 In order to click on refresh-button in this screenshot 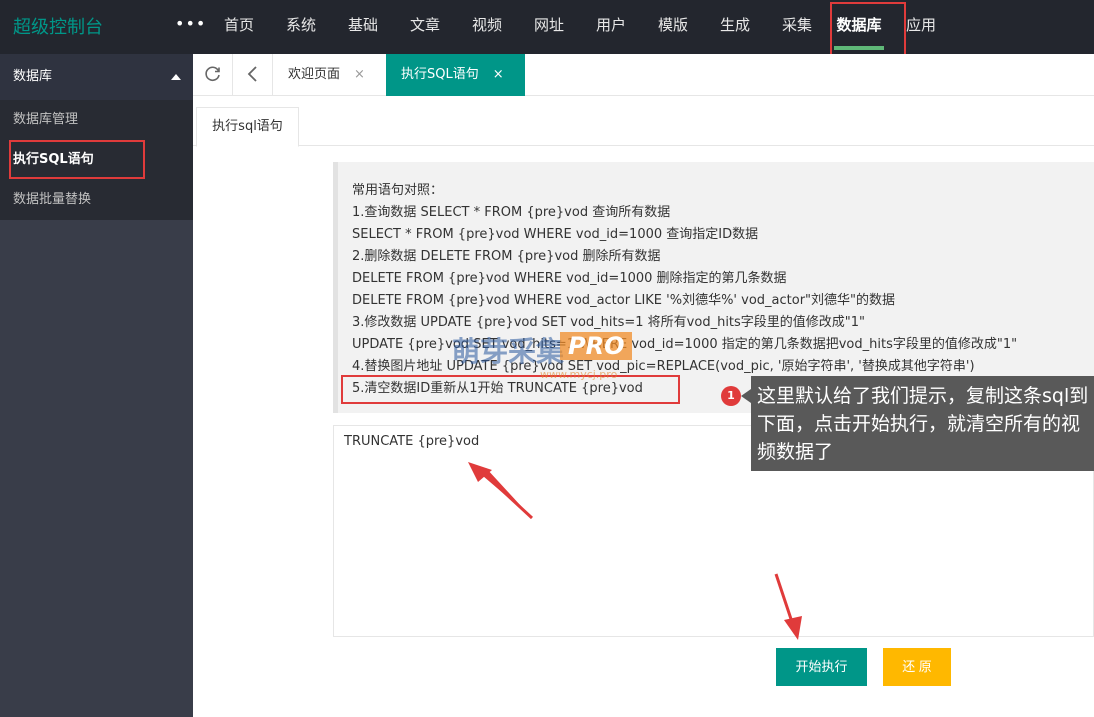, I will do `click(213, 75)`.